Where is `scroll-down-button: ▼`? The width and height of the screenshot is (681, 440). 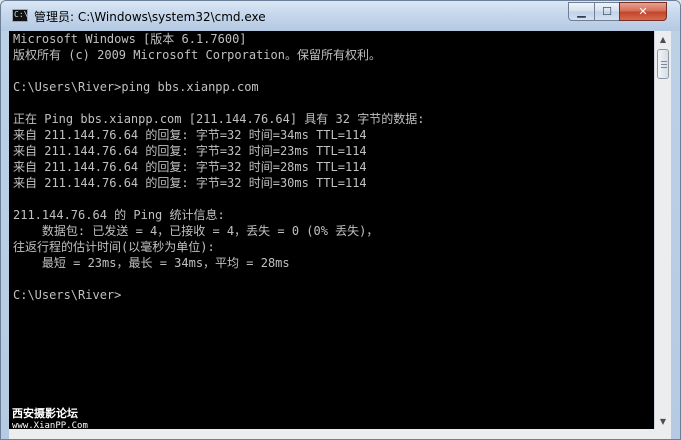
scroll-down-button: ▼ is located at coordinates (663, 421).